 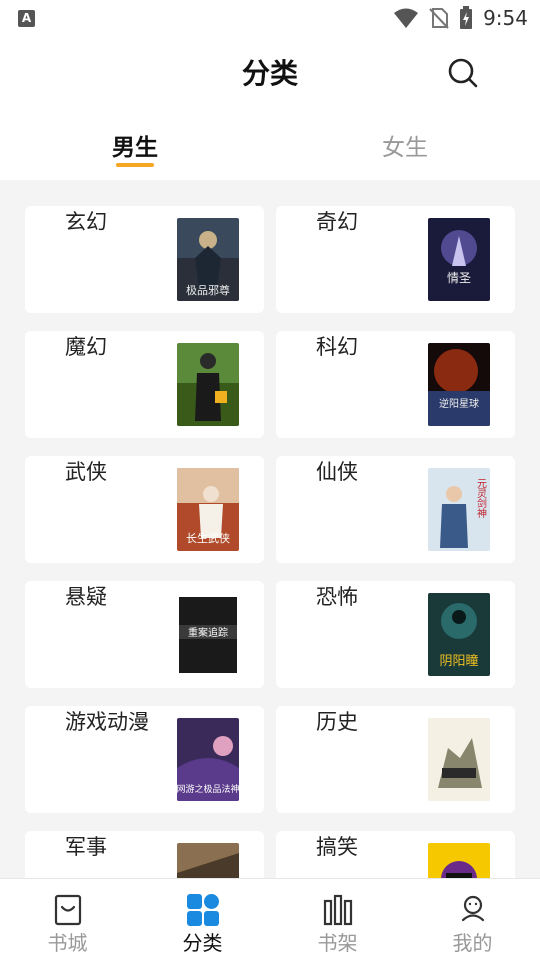 What do you see at coordinates (395, 509) in the screenshot?
I see `category-card-xianxia: 仙侠 元灵剑神` at bounding box center [395, 509].